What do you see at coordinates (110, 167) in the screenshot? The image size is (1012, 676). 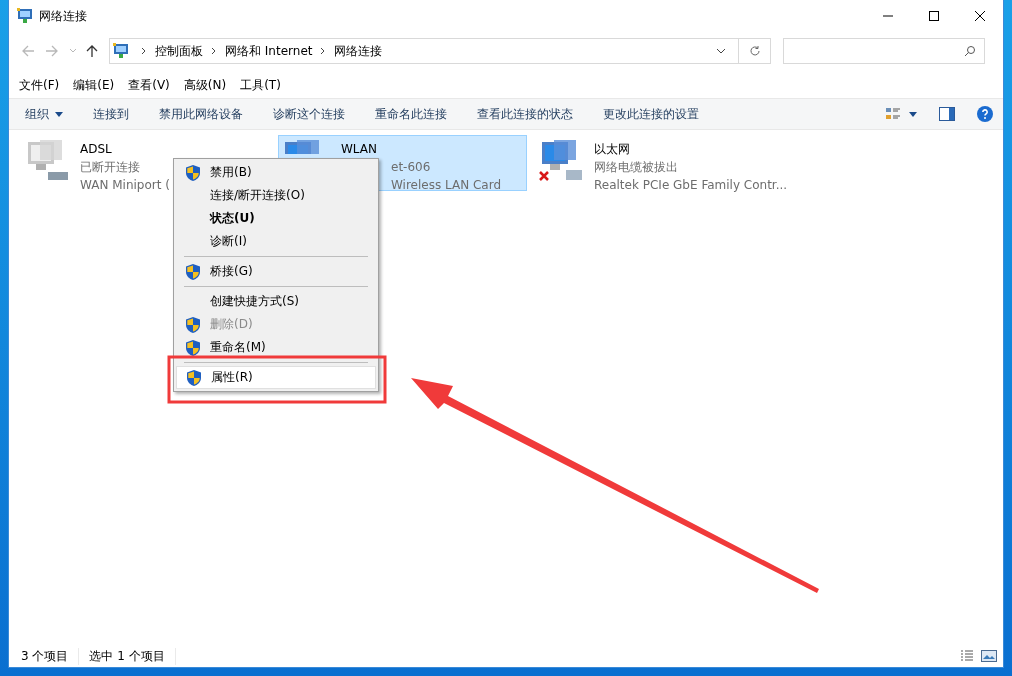 I see `connection-status: 已断开连接` at bounding box center [110, 167].